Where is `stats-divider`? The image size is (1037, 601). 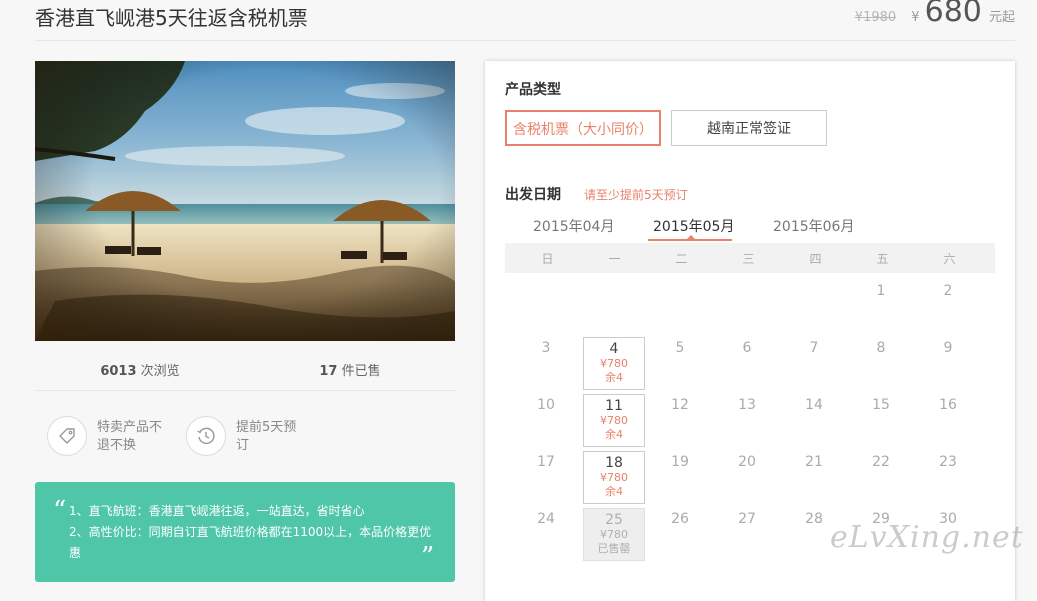 stats-divider is located at coordinates (245, 390).